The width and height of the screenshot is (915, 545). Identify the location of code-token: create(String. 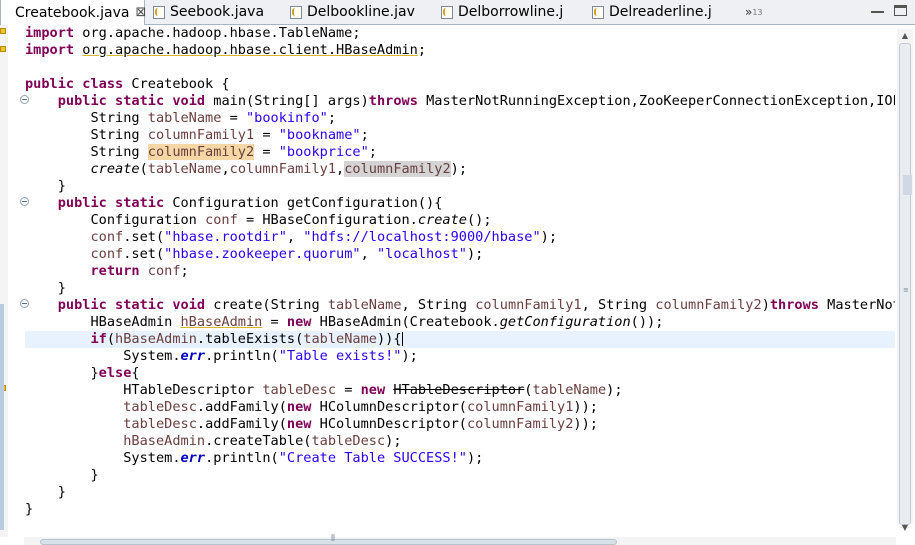
(266, 305).